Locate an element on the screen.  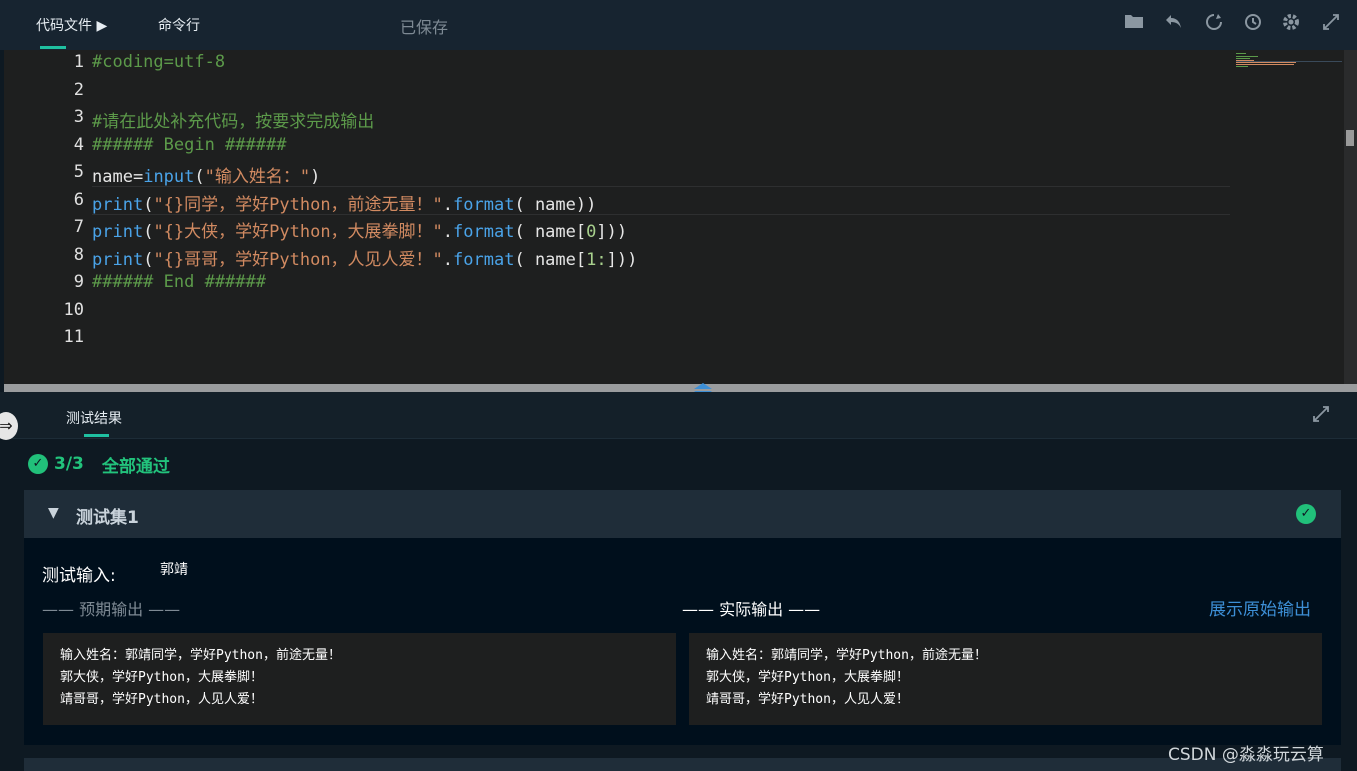
top-toolbar is located at coordinates (678, 25).